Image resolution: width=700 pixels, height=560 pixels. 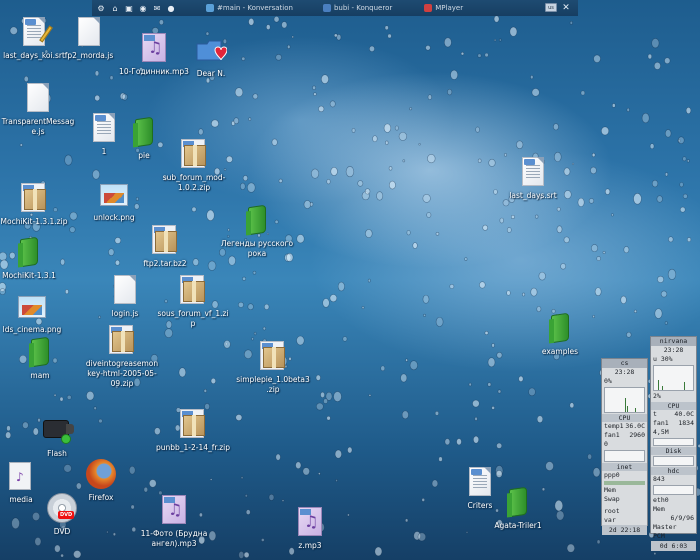 I want to click on media-folder-icon: ♪, so click(x=20, y=476).